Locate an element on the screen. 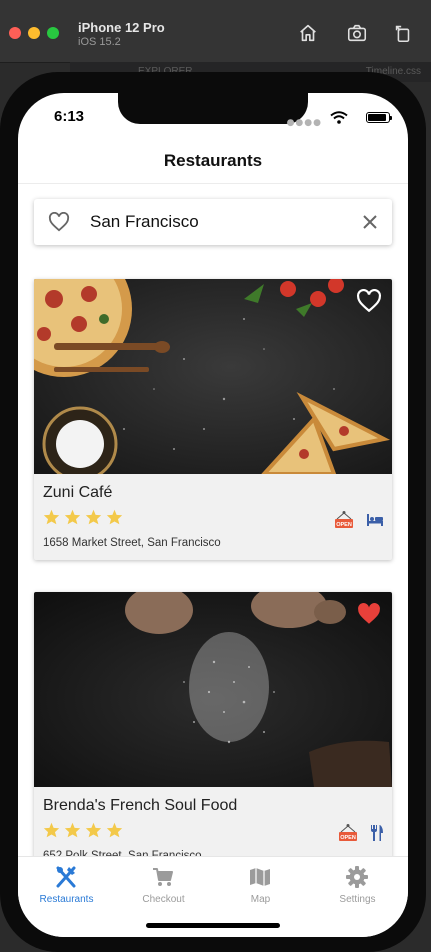  home-button is located at coordinates (308, 33).